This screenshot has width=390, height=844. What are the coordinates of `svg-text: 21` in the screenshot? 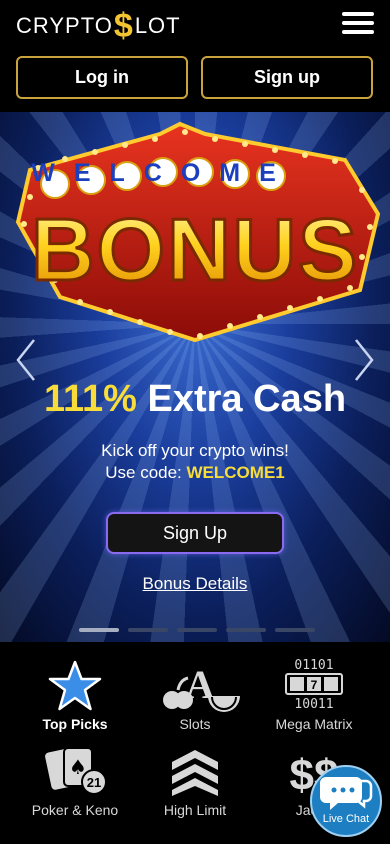 It's located at (94, 782).